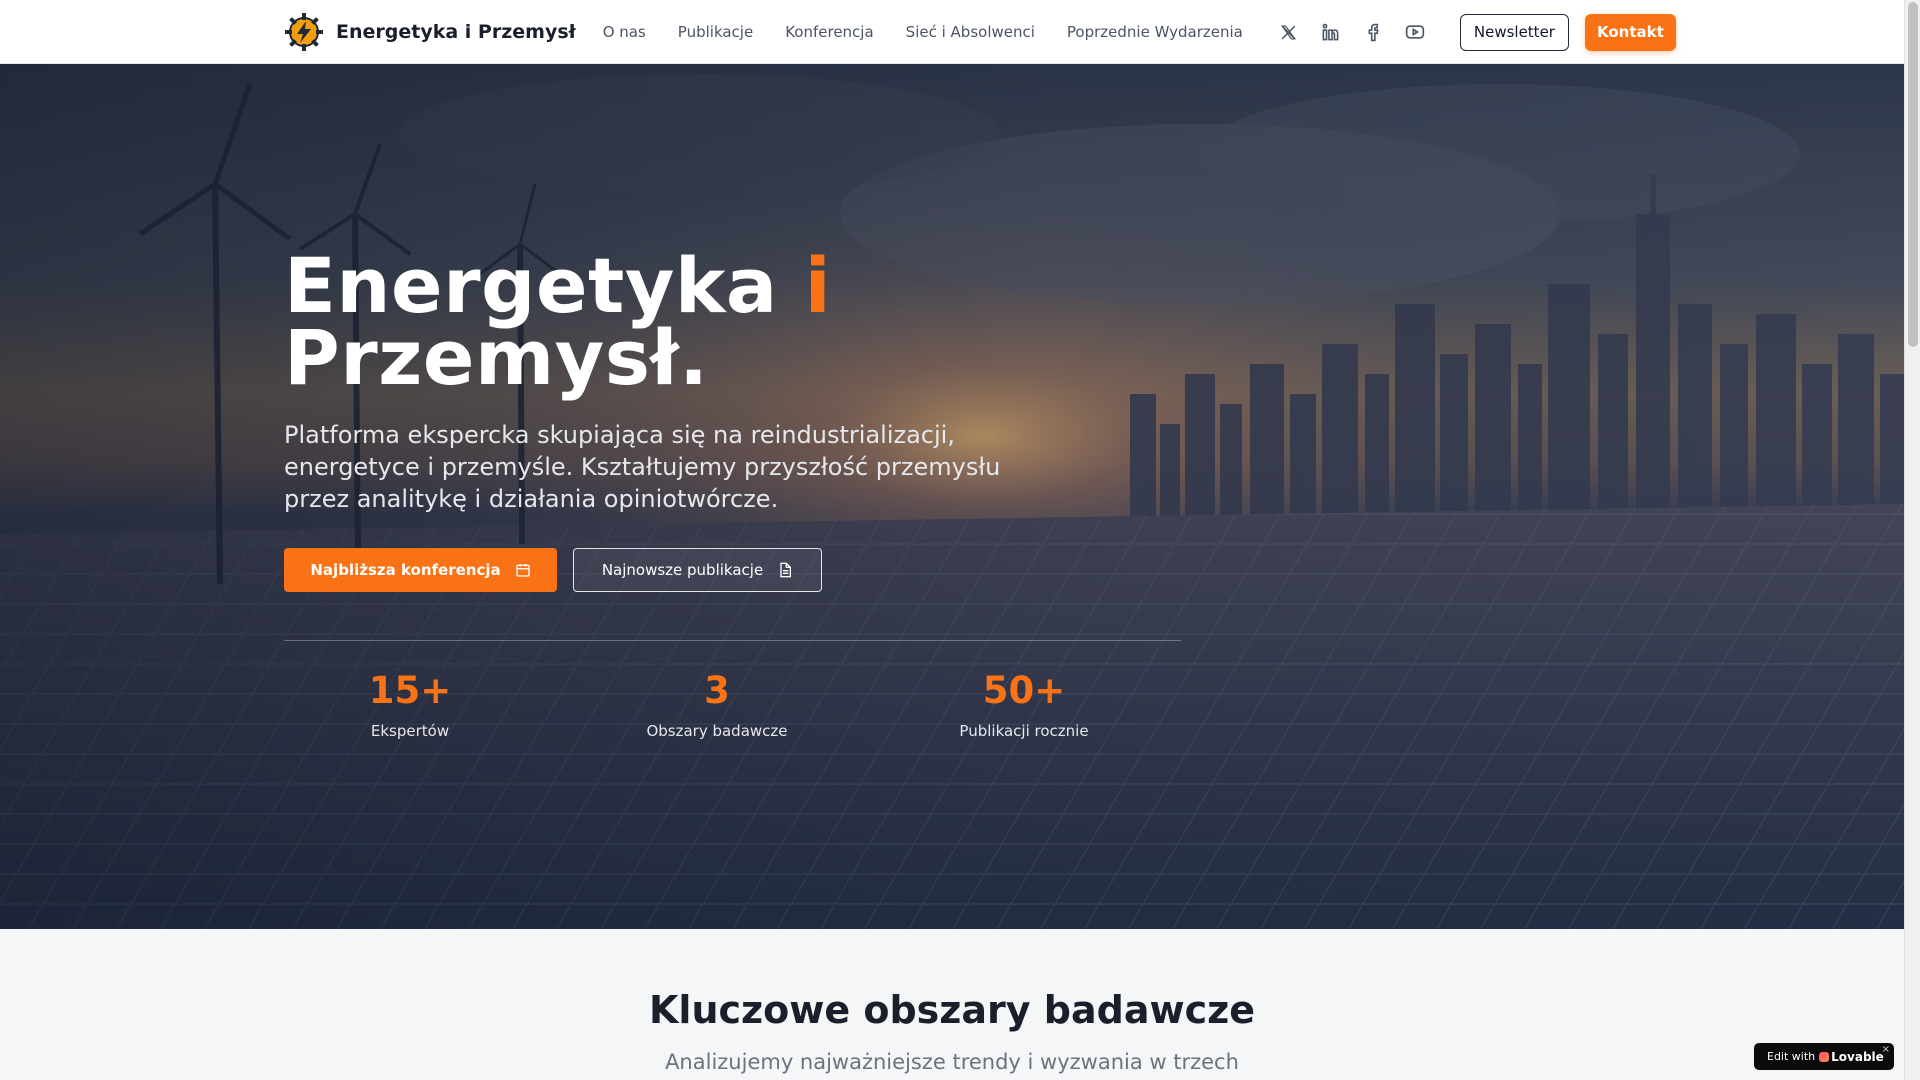 The height and width of the screenshot is (1080, 1920). I want to click on stat-research-areas: 3 Obszary badawcze, so click(717, 705).